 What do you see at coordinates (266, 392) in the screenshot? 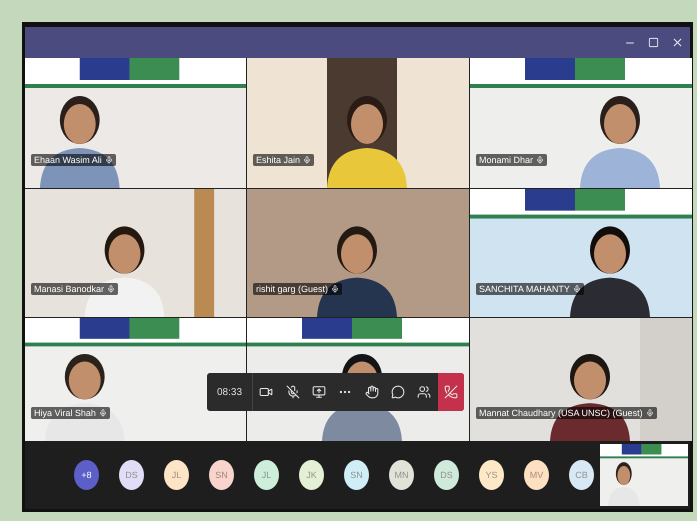
I see `camera-icon` at bounding box center [266, 392].